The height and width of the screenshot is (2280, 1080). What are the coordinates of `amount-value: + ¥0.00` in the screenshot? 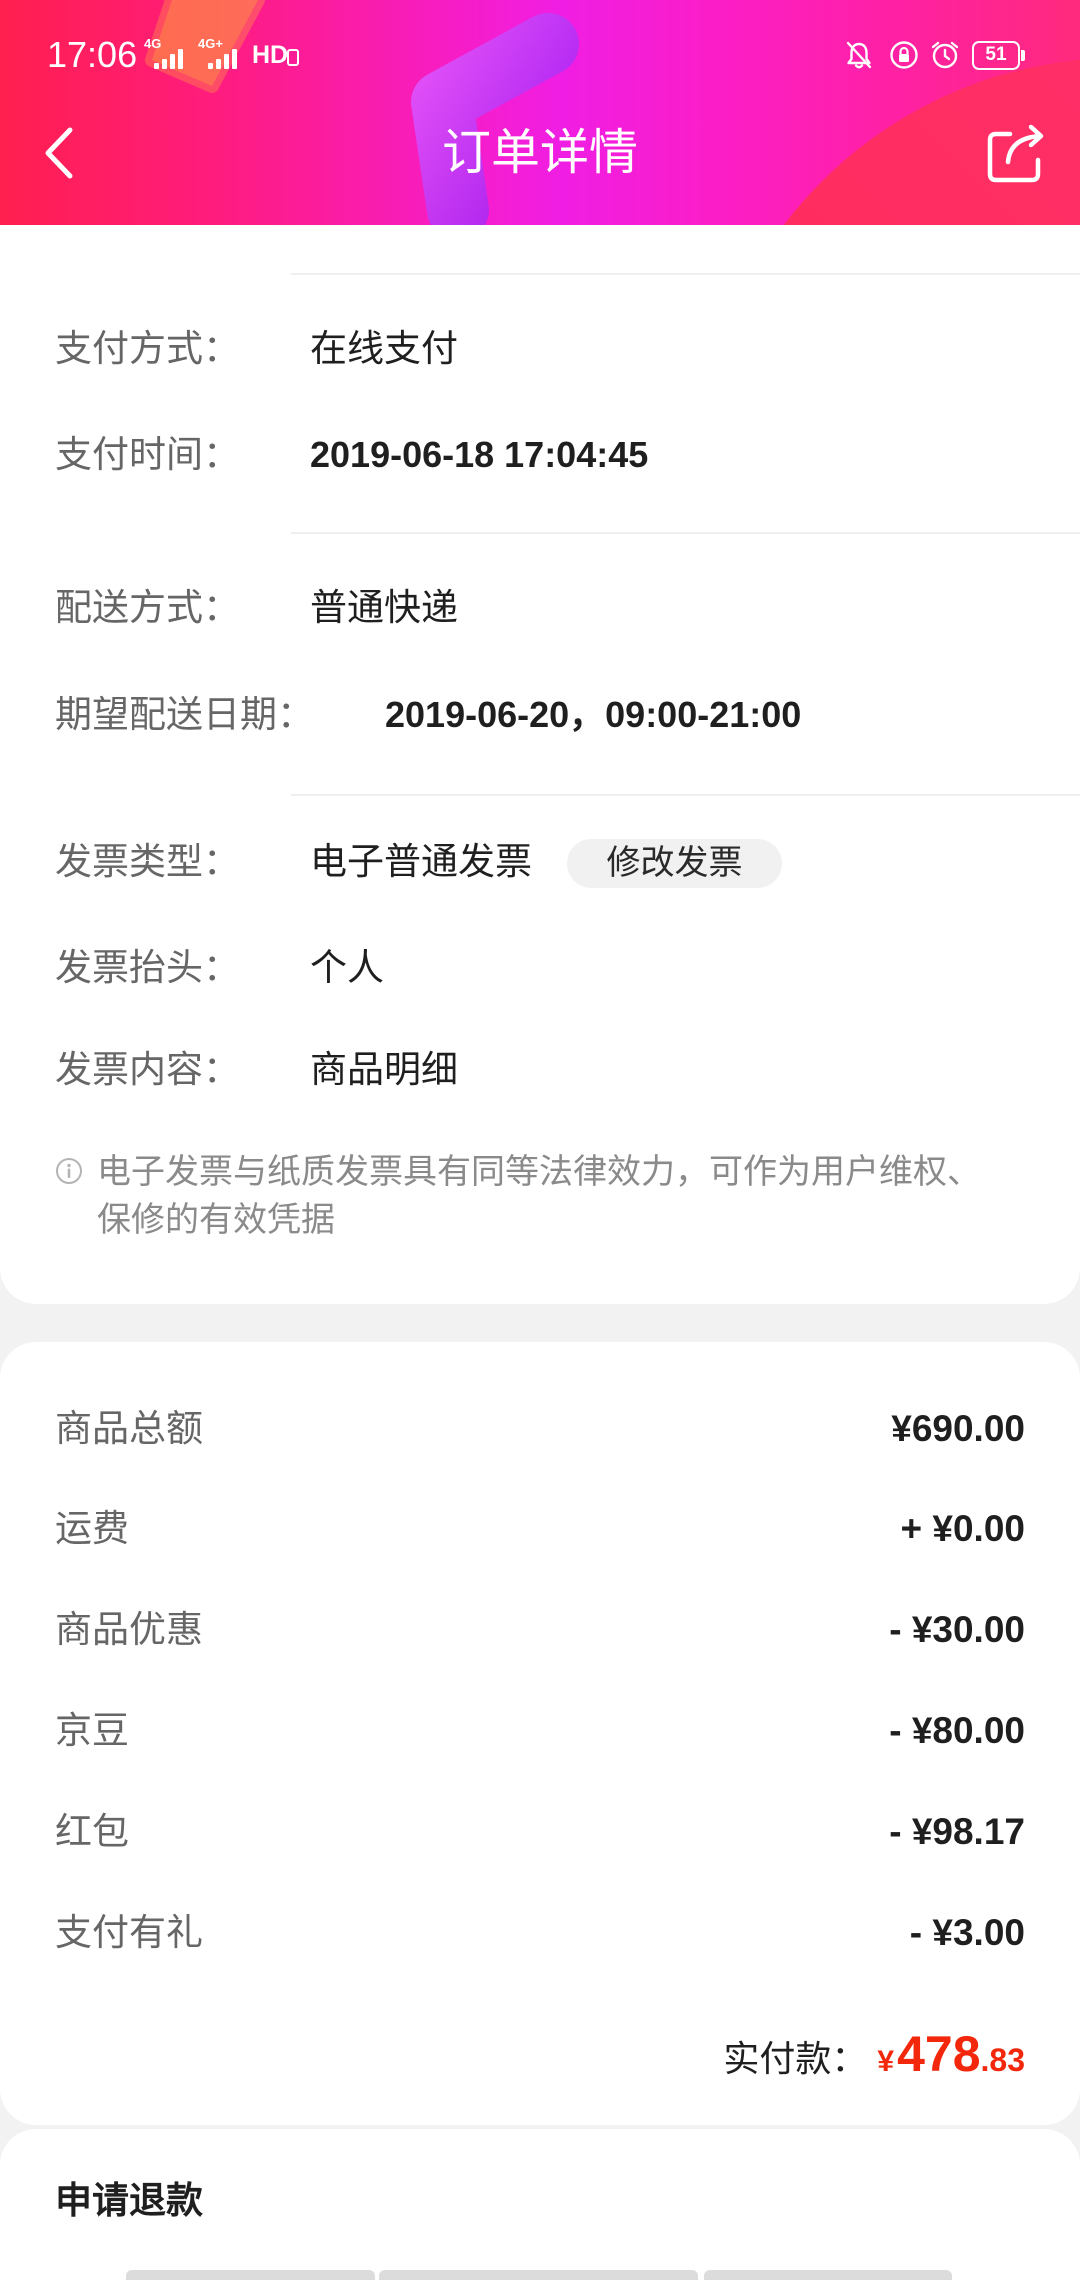 It's located at (962, 1528).